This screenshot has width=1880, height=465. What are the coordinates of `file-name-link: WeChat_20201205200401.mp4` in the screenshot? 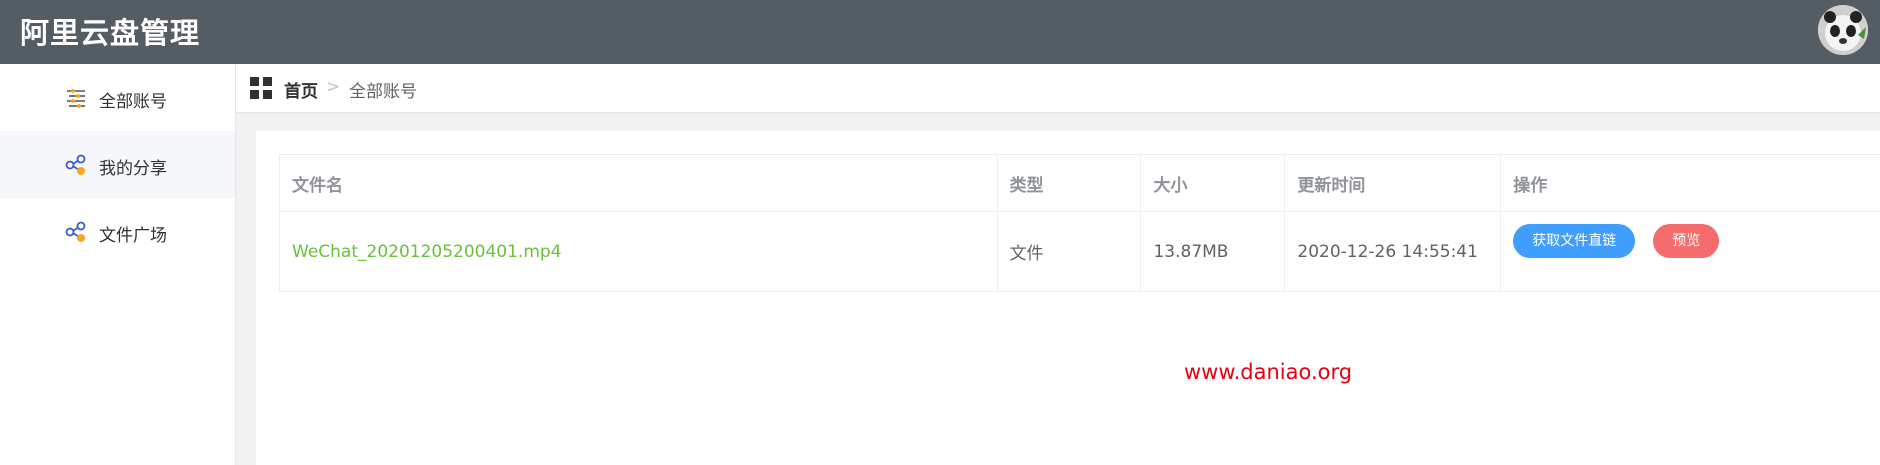 It's located at (427, 252).